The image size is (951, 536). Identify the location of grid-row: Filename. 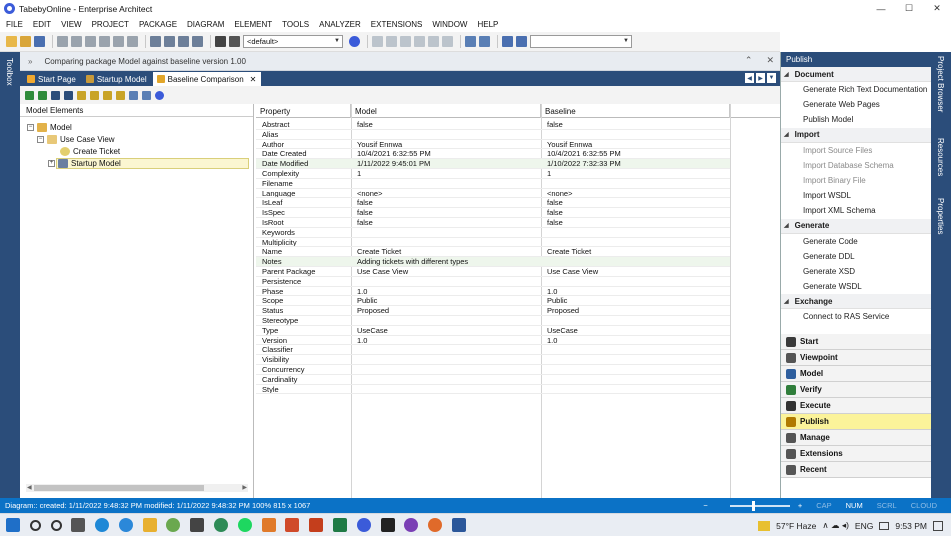
(493, 184).